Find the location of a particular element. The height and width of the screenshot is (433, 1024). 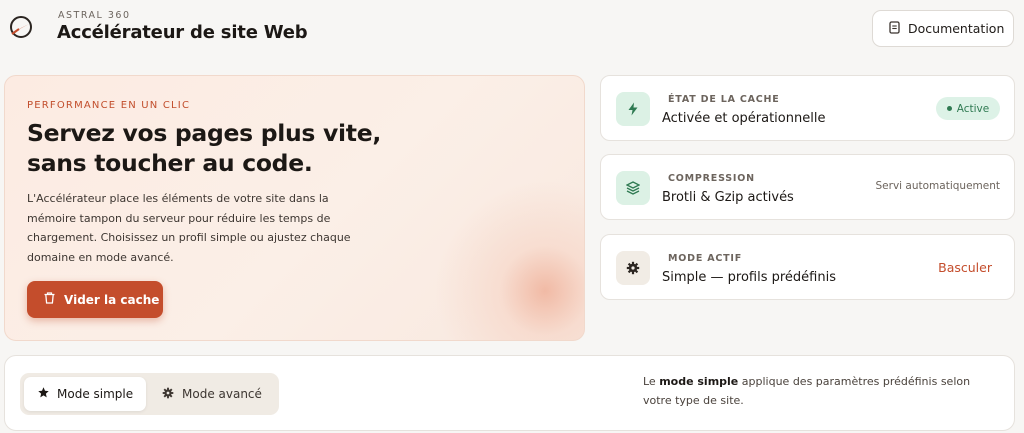

mode-help-prefix: Le is located at coordinates (651, 381).